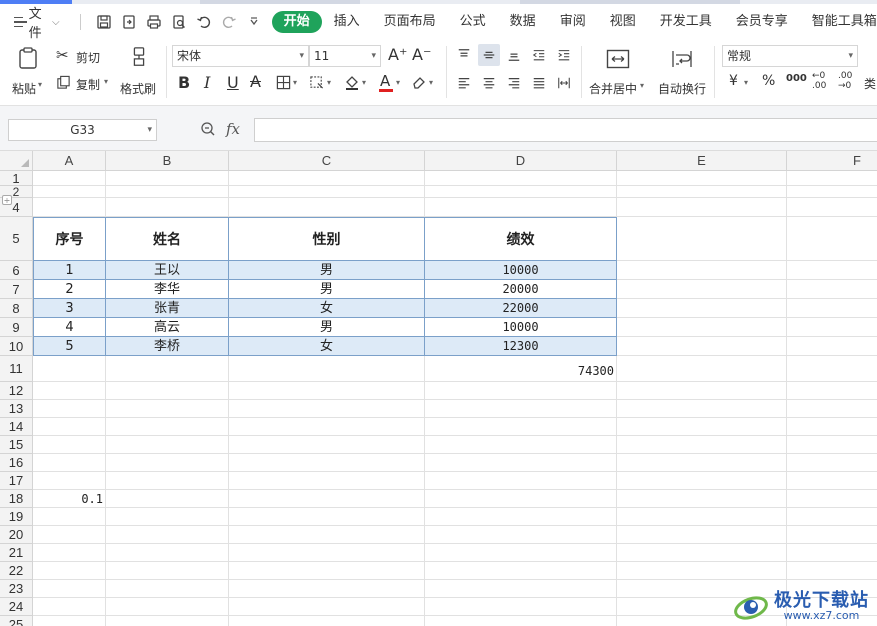 Image resolution: width=877 pixels, height=626 pixels. Describe the element at coordinates (283, 82) in the screenshot. I see `borders-icon` at that location.